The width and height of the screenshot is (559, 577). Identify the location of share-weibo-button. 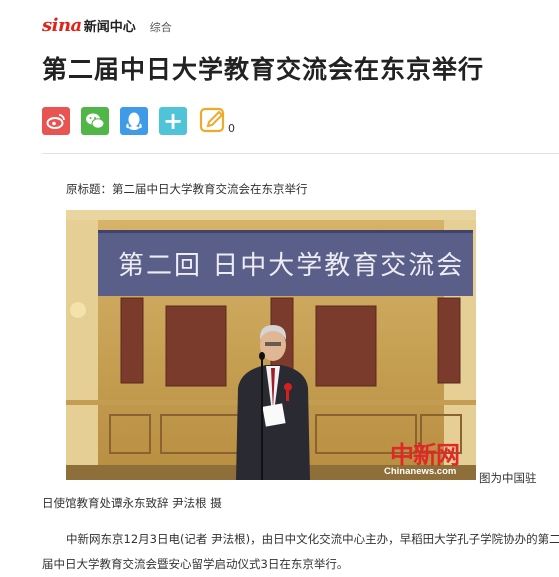
(56, 121).